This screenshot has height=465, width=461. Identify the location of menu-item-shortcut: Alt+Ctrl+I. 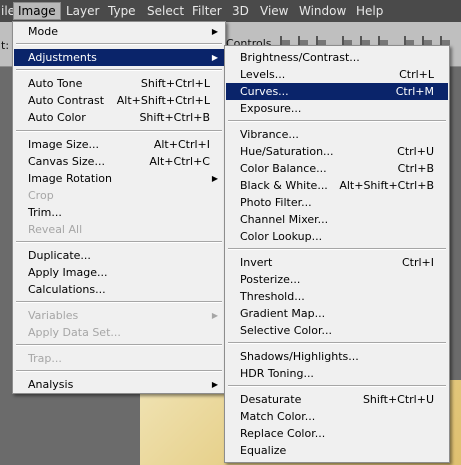
(181, 144).